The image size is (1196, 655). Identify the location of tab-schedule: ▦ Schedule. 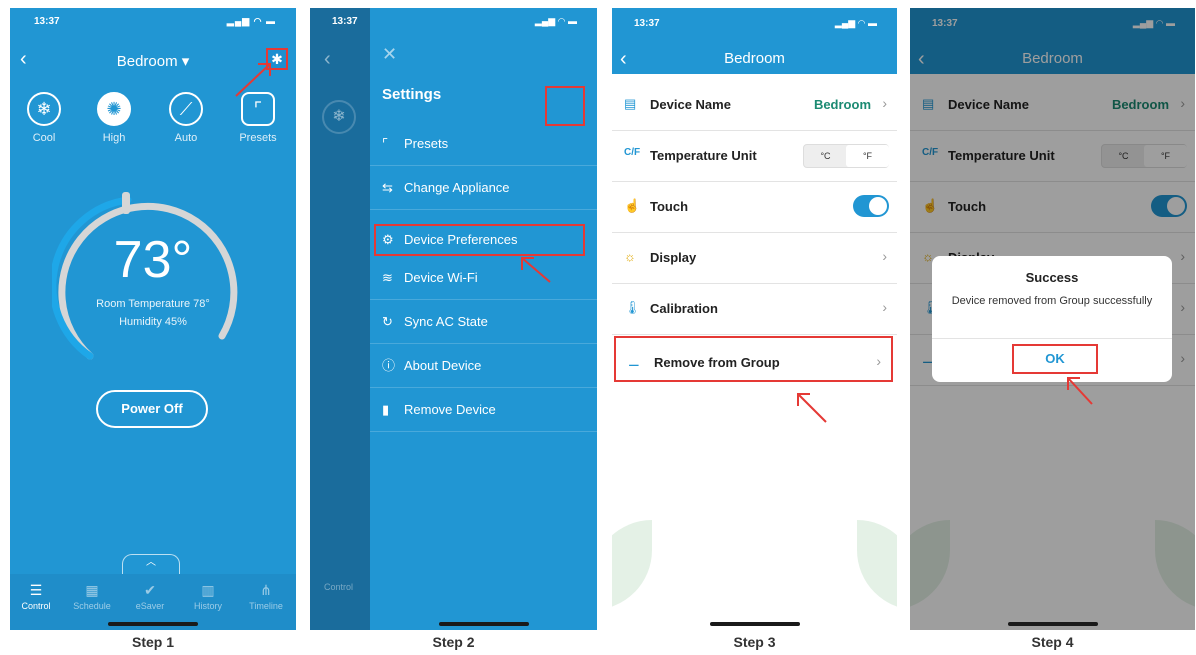
(92, 596).